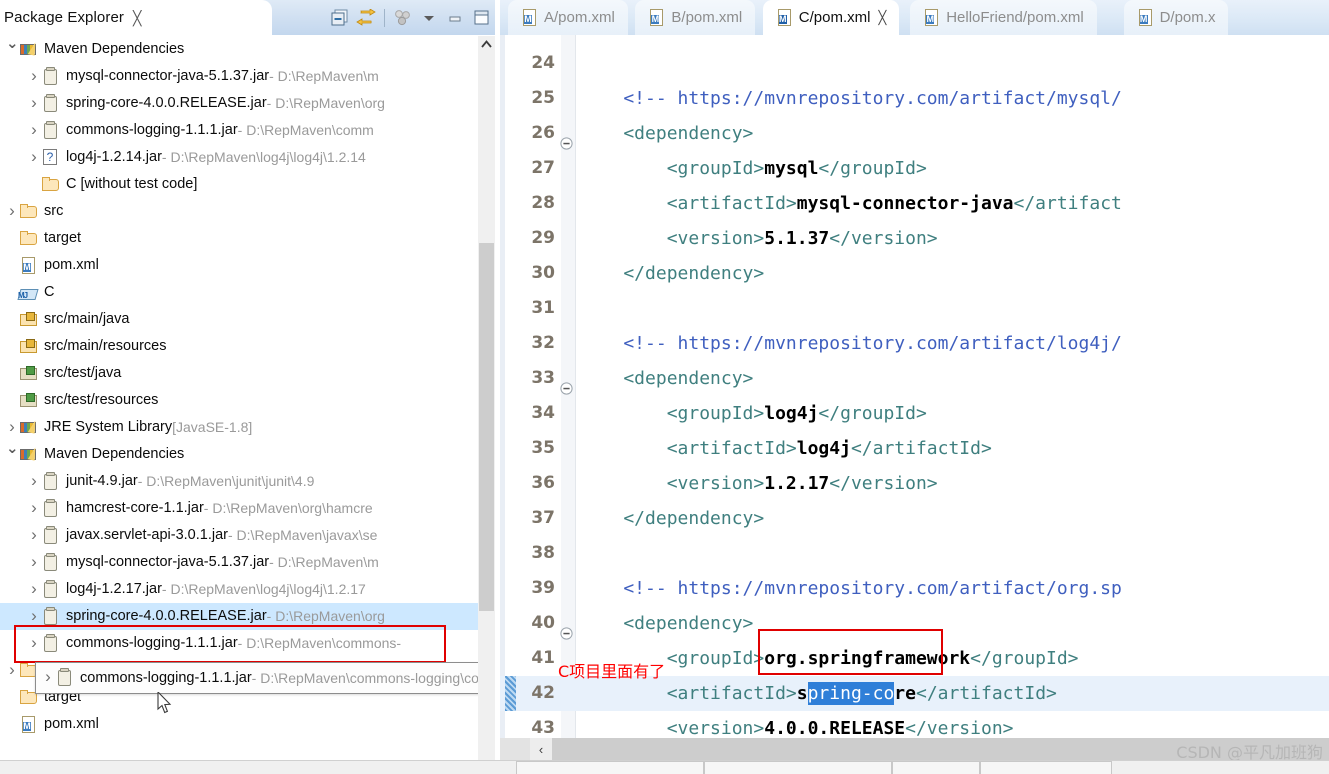  Describe the element at coordinates (239, 211) in the screenshot. I see `tree-item-src: src` at that location.